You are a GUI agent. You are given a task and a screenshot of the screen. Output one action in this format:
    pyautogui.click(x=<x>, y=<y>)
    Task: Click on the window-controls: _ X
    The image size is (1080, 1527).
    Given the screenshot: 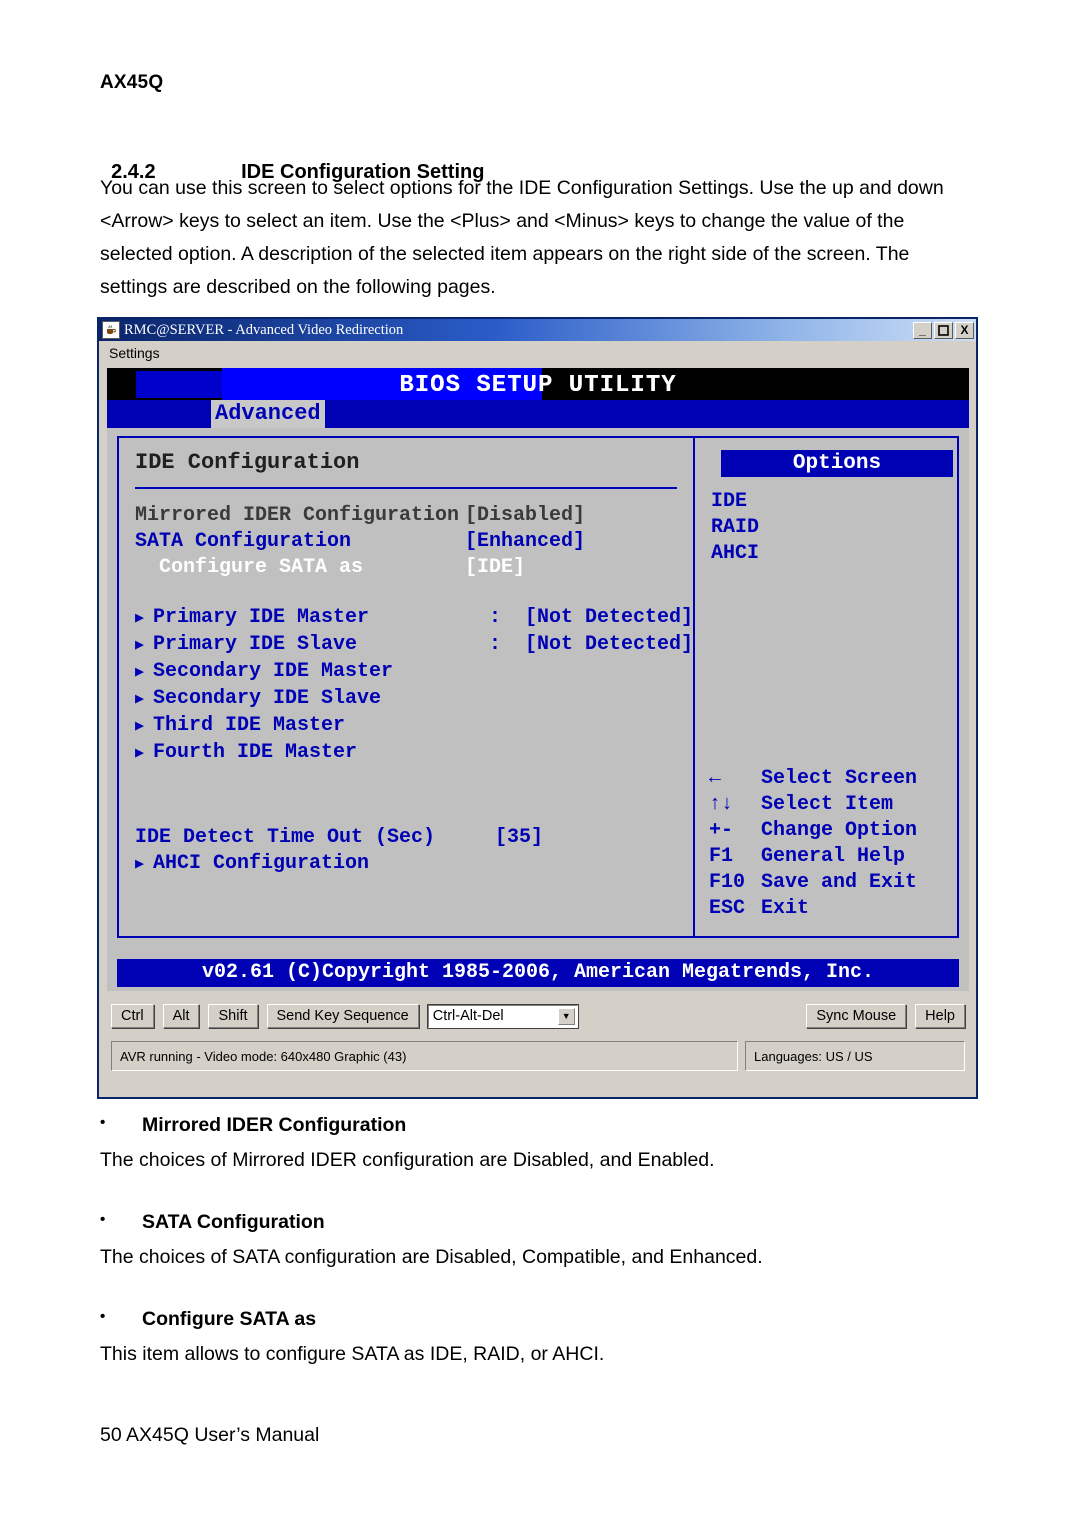 What is the action you would take?
    pyautogui.click(x=943, y=330)
    